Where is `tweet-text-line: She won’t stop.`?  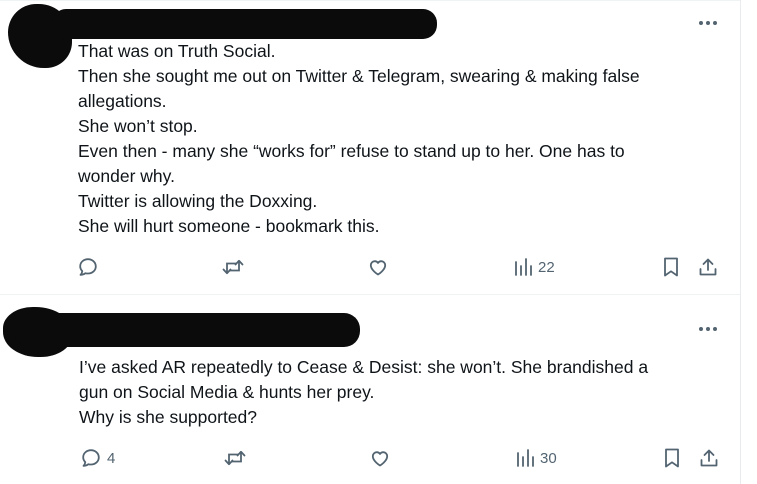 tweet-text-line: She won’t stop. is located at coordinates (138, 126).